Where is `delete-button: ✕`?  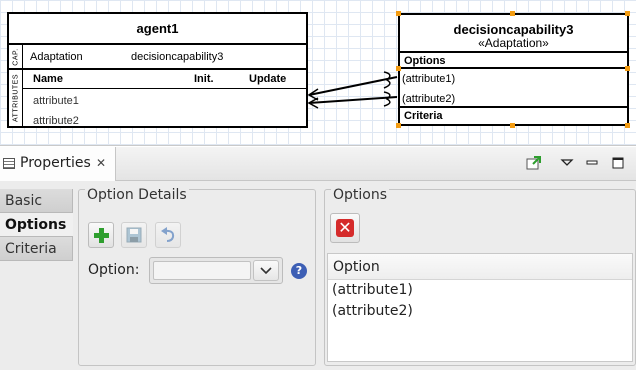 delete-button: ✕ is located at coordinates (345, 228).